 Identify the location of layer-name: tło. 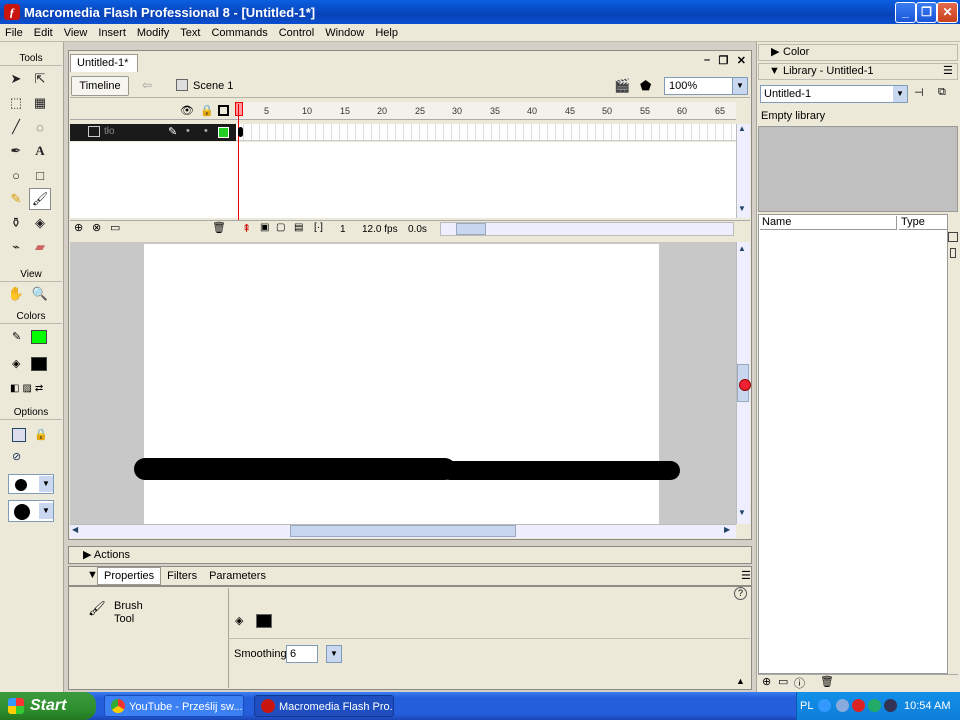
(109, 131).